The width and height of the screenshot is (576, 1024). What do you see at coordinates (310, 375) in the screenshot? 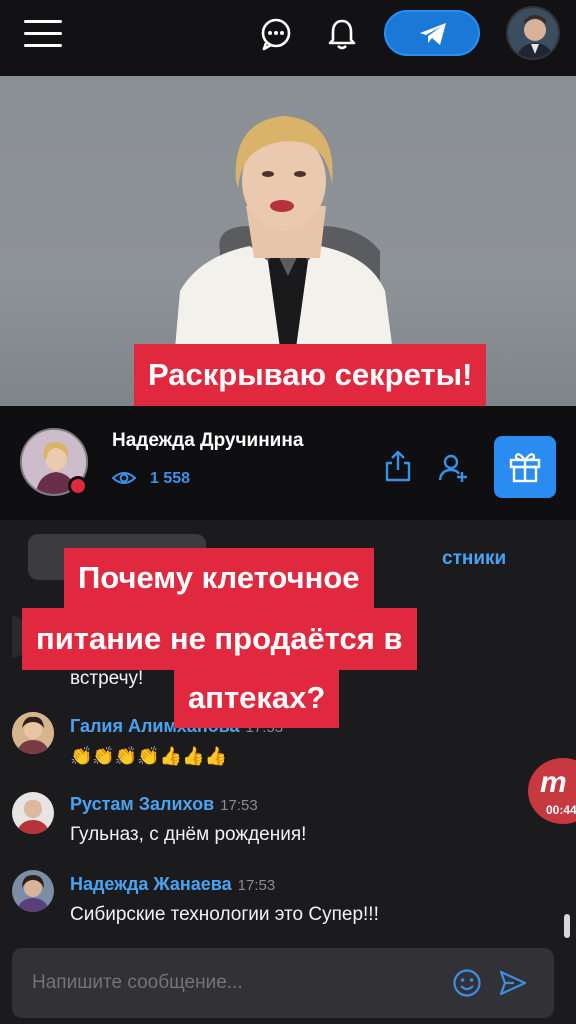
I see `video-caption: Раскрываю секреты!` at bounding box center [310, 375].